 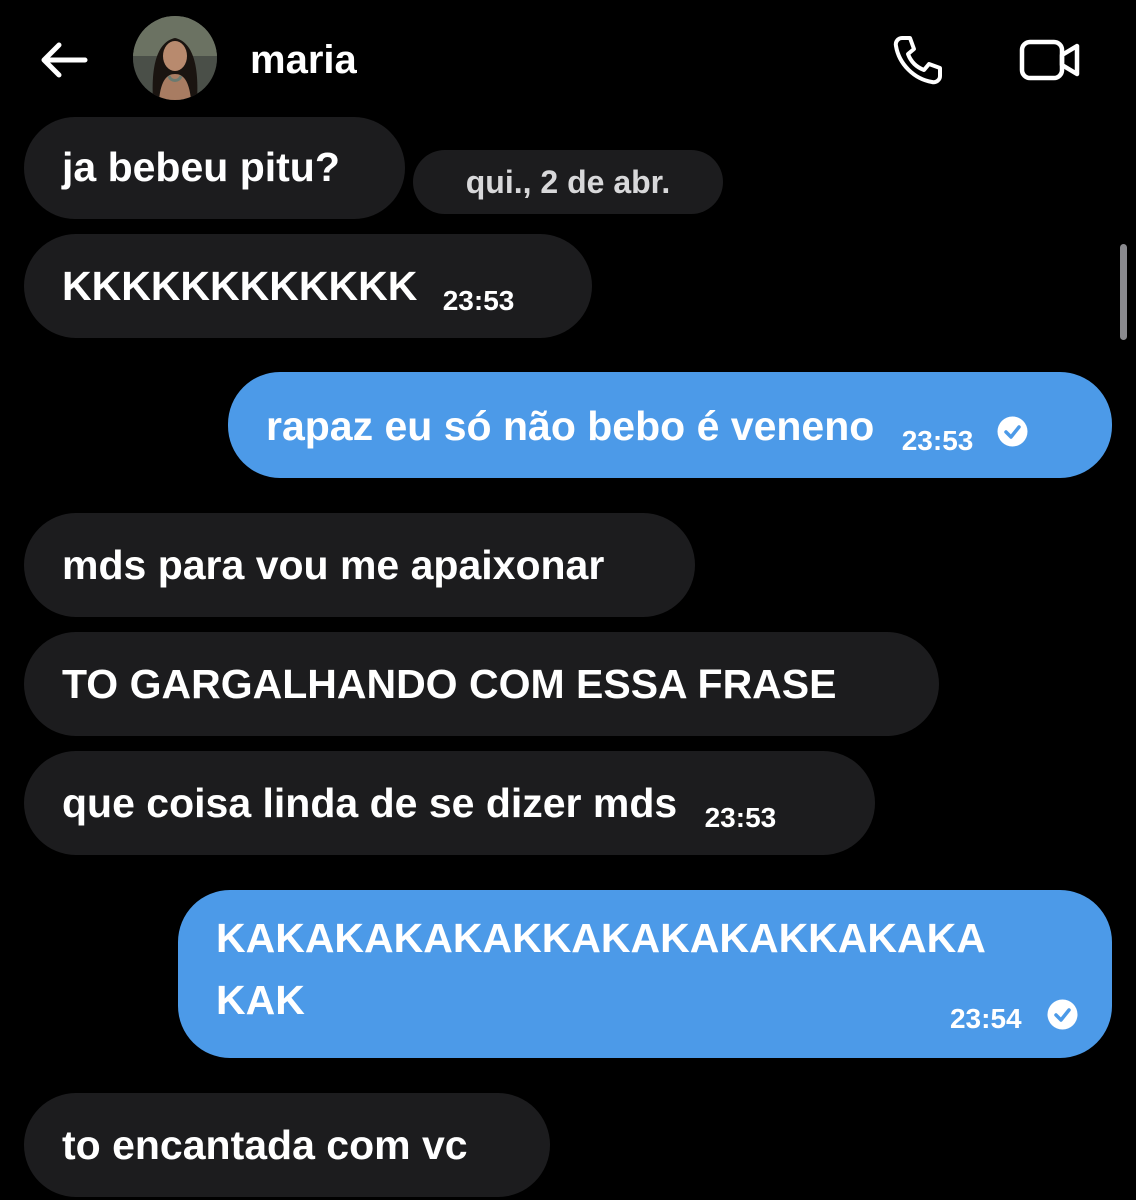 I want to click on avatar-photo, so click(x=175, y=58).